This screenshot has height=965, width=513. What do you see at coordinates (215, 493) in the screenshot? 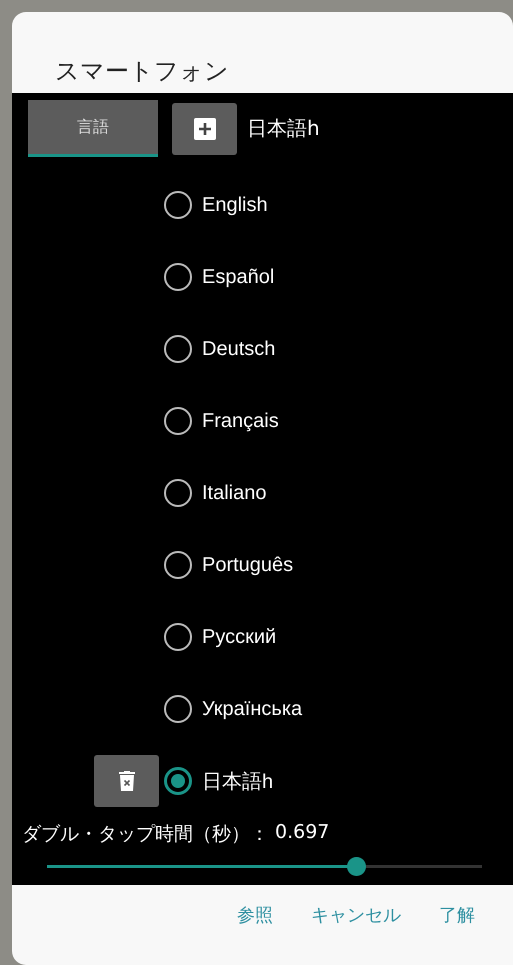
I see `language-radio: Italiano` at bounding box center [215, 493].